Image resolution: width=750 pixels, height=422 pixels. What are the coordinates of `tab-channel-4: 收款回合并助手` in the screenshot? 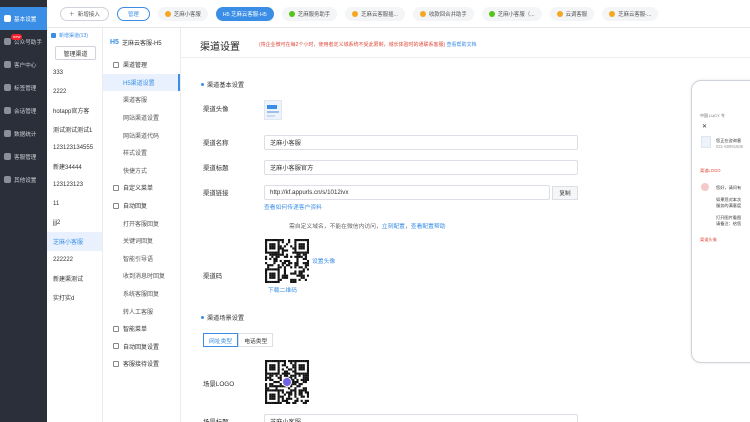 It's located at (443, 13).